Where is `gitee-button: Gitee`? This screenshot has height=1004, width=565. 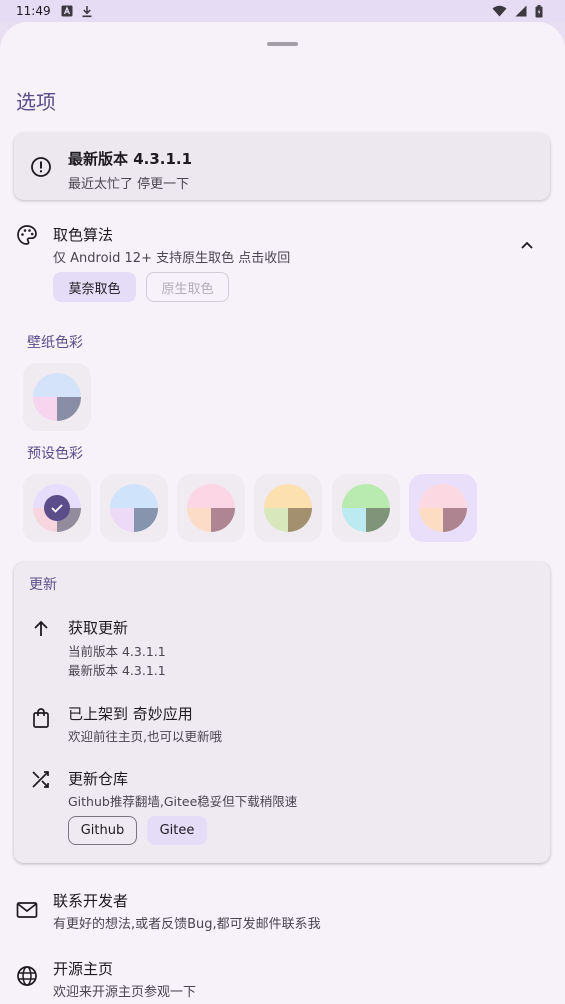
gitee-button: Gitee is located at coordinates (177, 830).